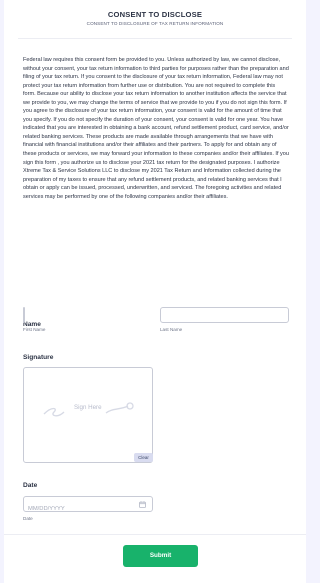  I want to click on signature-scribble-icon, so click(88, 409).